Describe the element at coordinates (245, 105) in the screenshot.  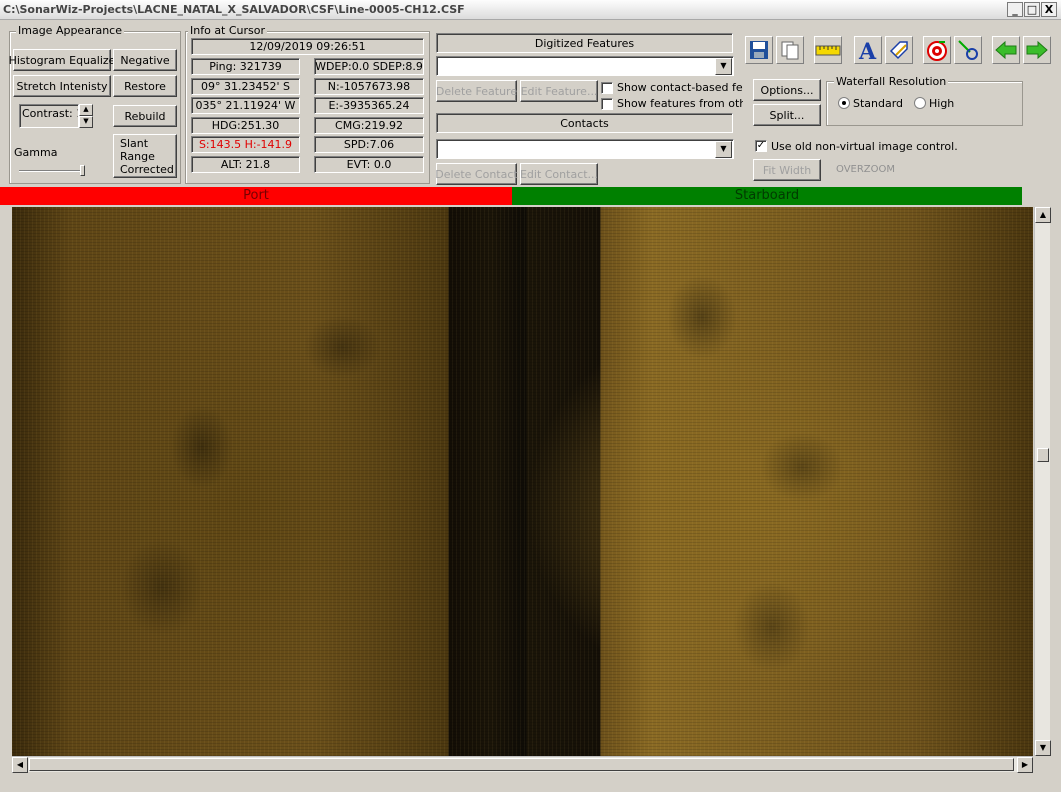
I see `cursor-longitude: 035° 21.11924' W` at that location.